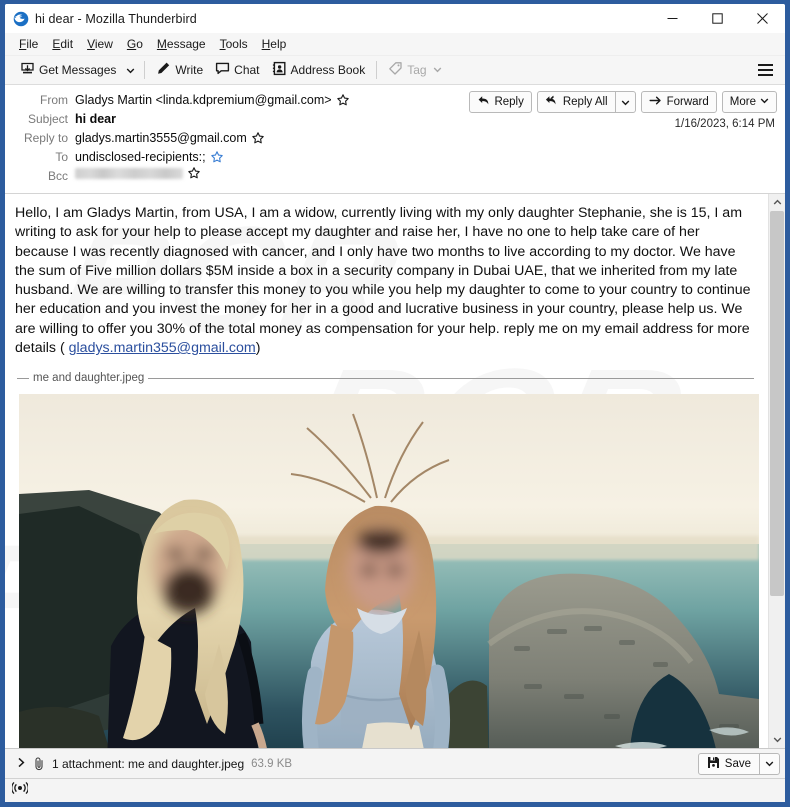  What do you see at coordinates (258, 348) in the screenshot?
I see `mail-paragraph-tail: )` at bounding box center [258, 348].